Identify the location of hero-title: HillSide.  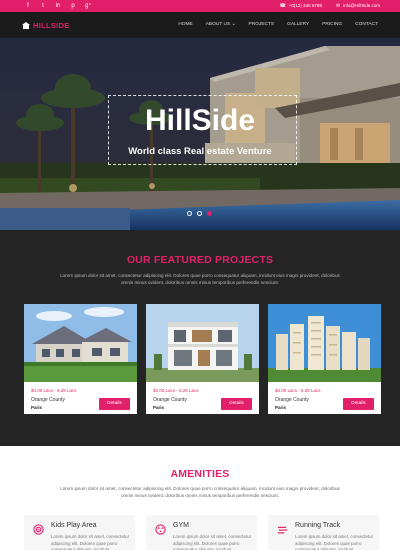
(200, 120).